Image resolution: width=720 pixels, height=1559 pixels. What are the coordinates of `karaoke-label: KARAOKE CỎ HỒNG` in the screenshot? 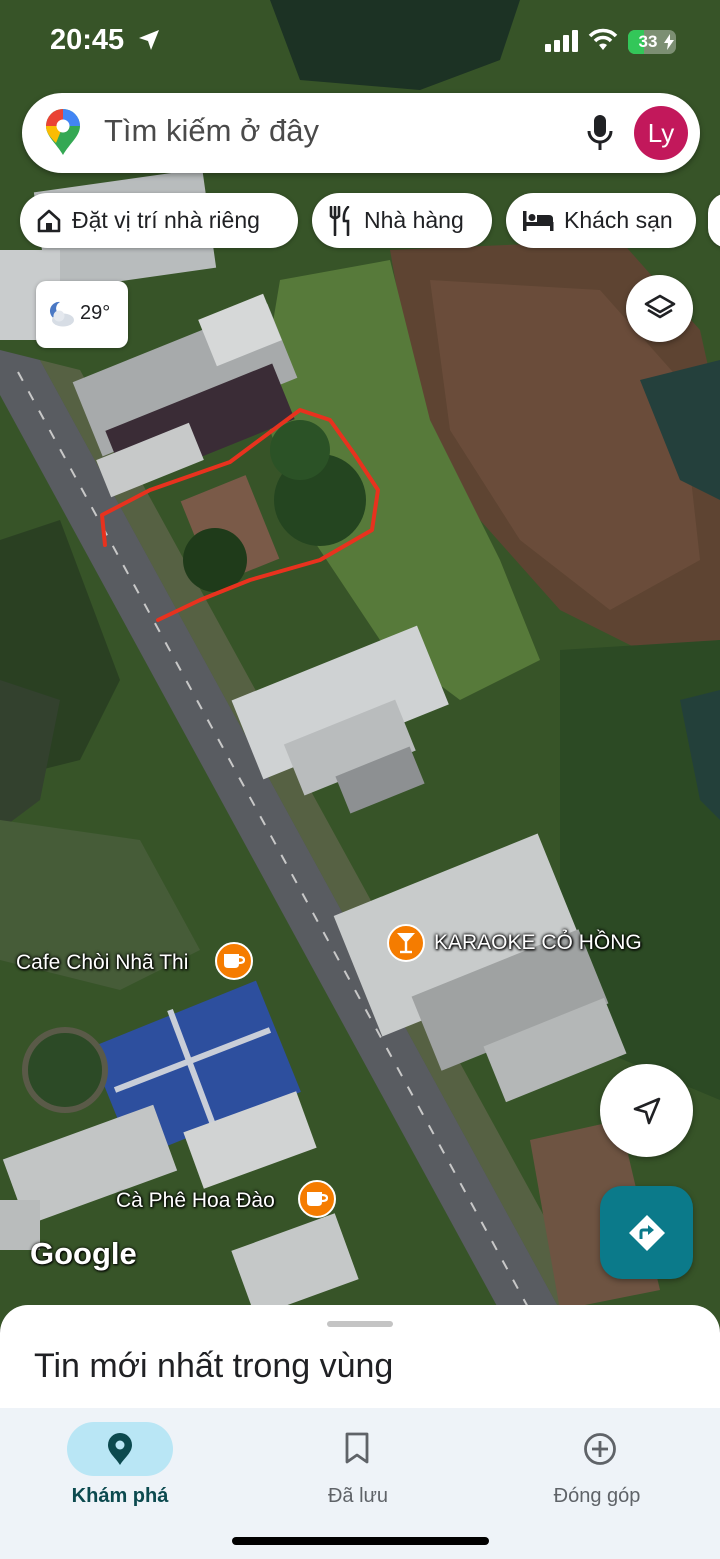 It's located at (538, 943).